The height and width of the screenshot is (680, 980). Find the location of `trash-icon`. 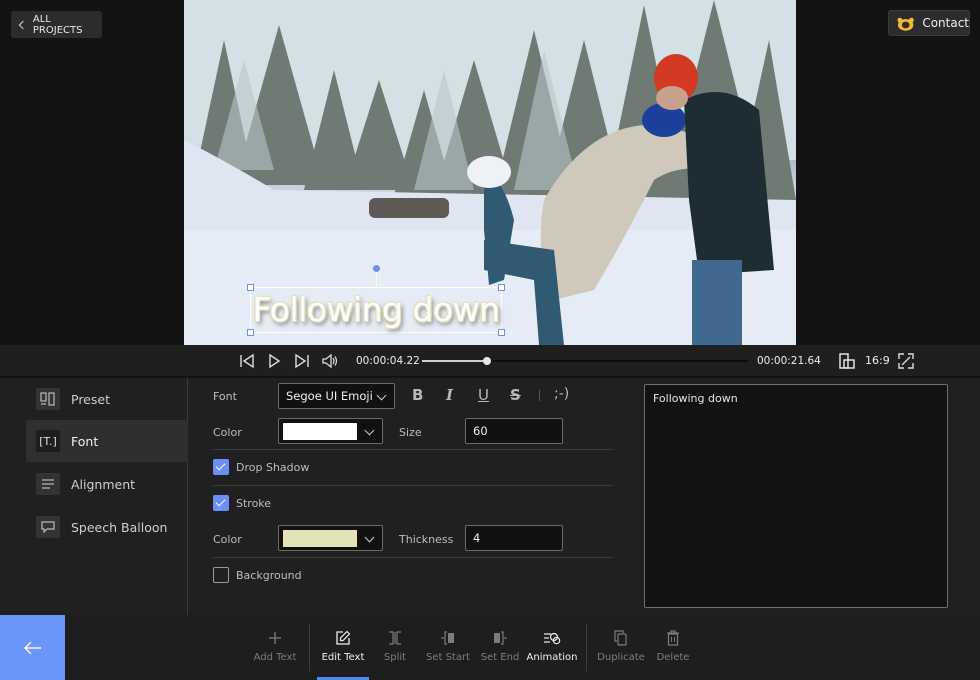

trash-icon is located at coordinates (673, 638).